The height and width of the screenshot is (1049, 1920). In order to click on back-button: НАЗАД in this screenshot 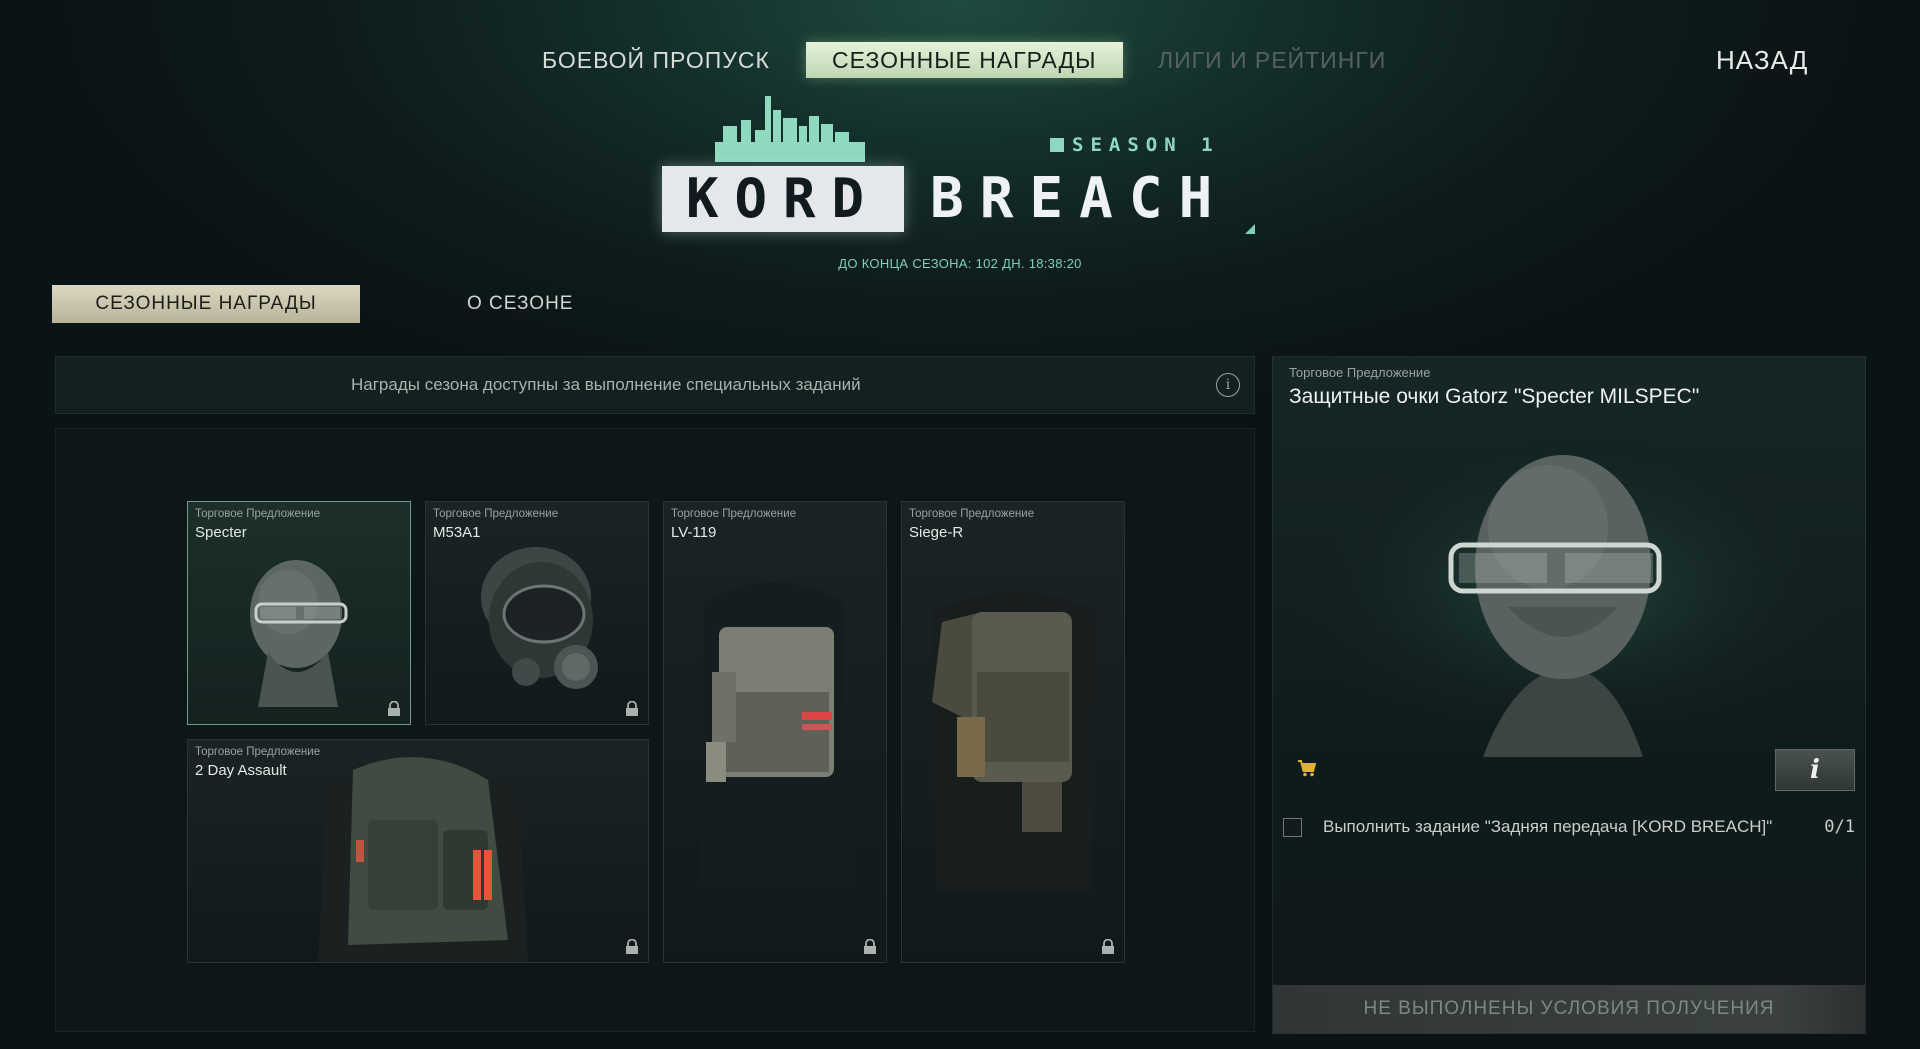, I will do `click(1762, 60)`.